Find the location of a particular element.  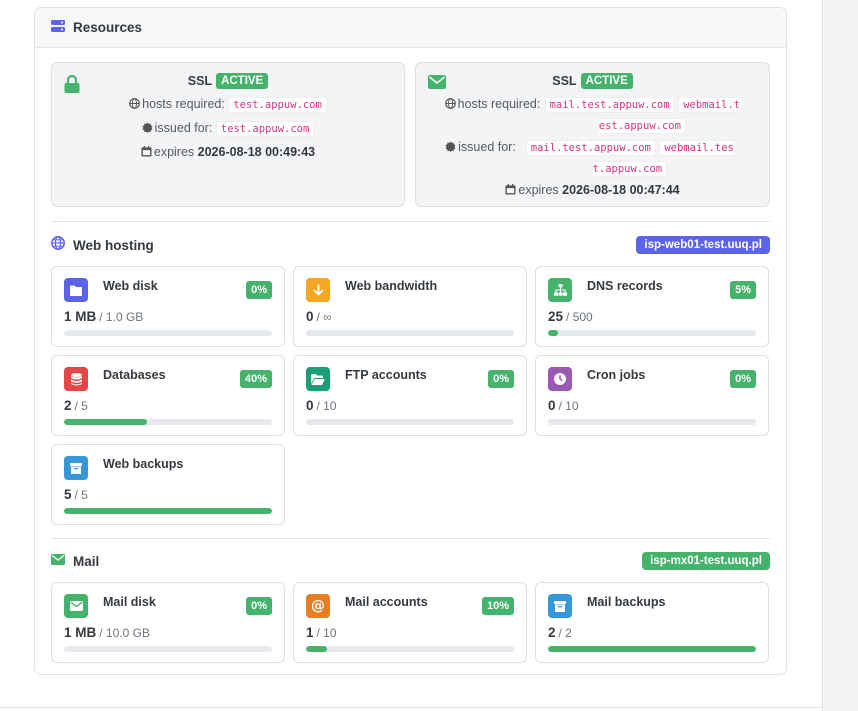

resource-tile-databases: Databases 40% 2/ 5 is located at coordinates (168, 395).